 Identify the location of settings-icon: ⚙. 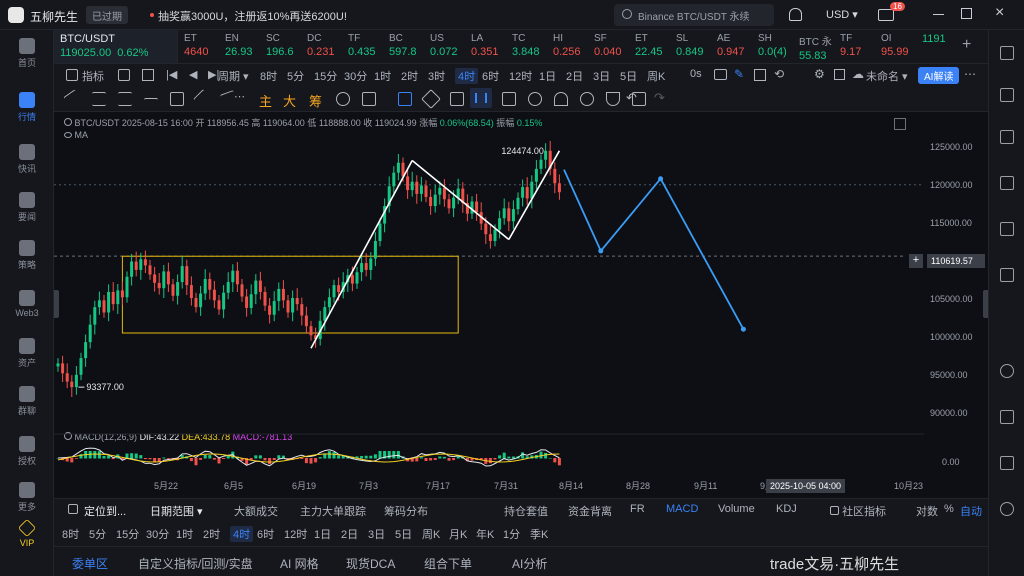
(819, 74).